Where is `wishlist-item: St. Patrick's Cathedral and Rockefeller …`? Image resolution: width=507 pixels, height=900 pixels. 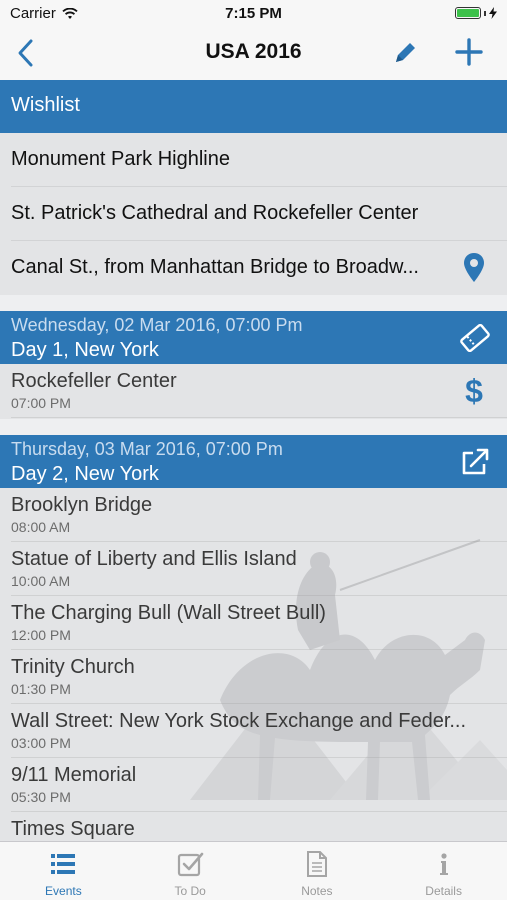 wishlist-item: St. Patrick's Cathedral and Rockefeller … is located at coordinates (253, 214).